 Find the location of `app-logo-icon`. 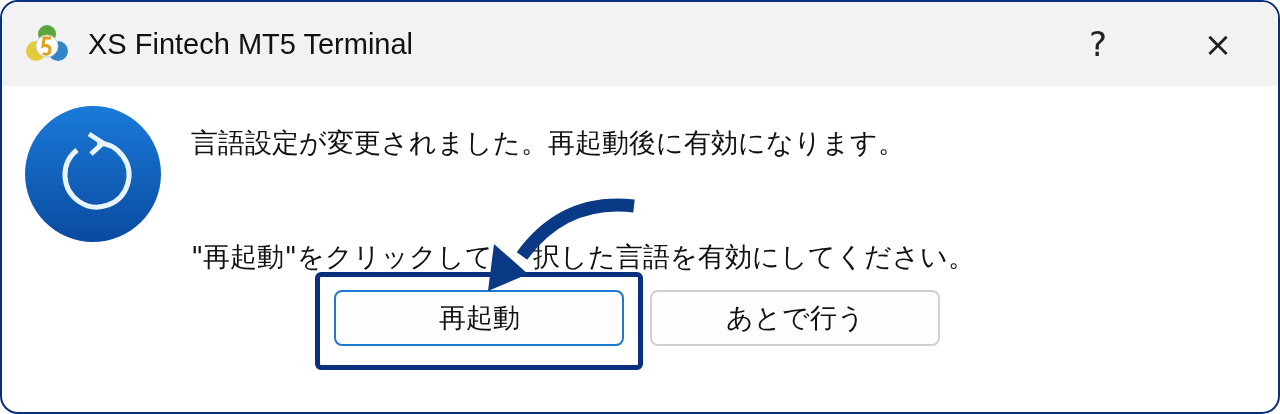

app-logo-icon is located at coordinates (47, 44).